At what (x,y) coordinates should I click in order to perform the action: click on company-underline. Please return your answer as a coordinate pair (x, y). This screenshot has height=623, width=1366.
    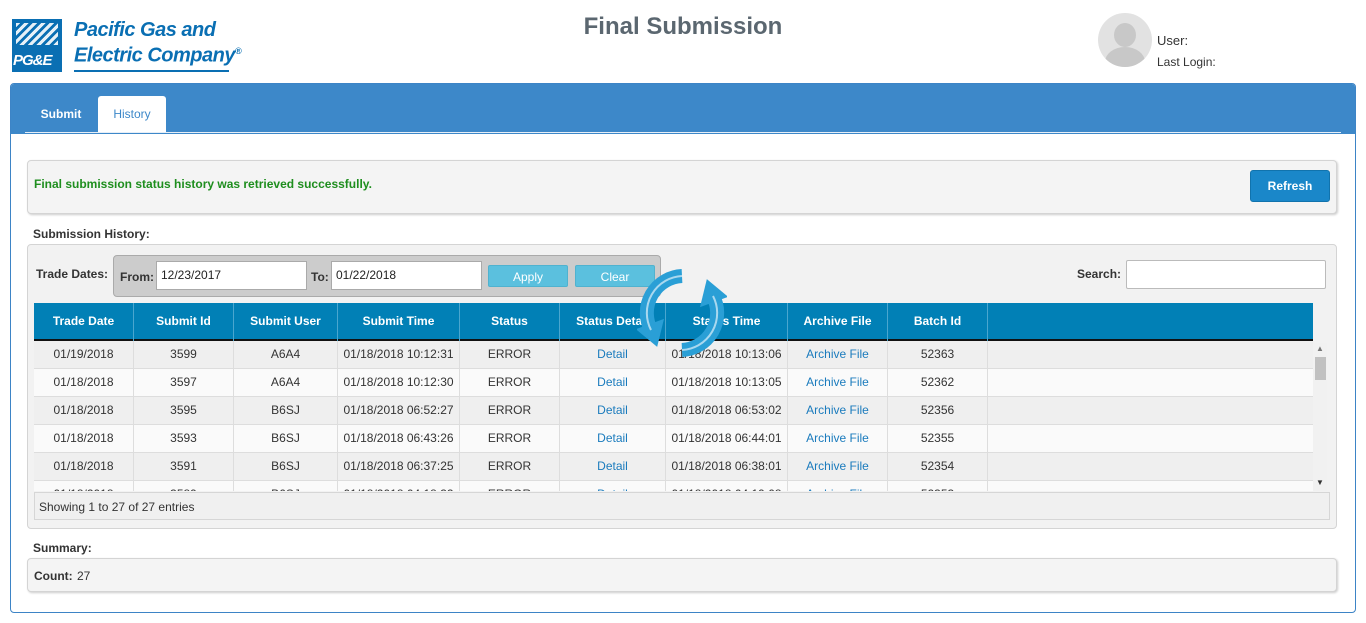
    Looking at the image, I should click on (151, 71).